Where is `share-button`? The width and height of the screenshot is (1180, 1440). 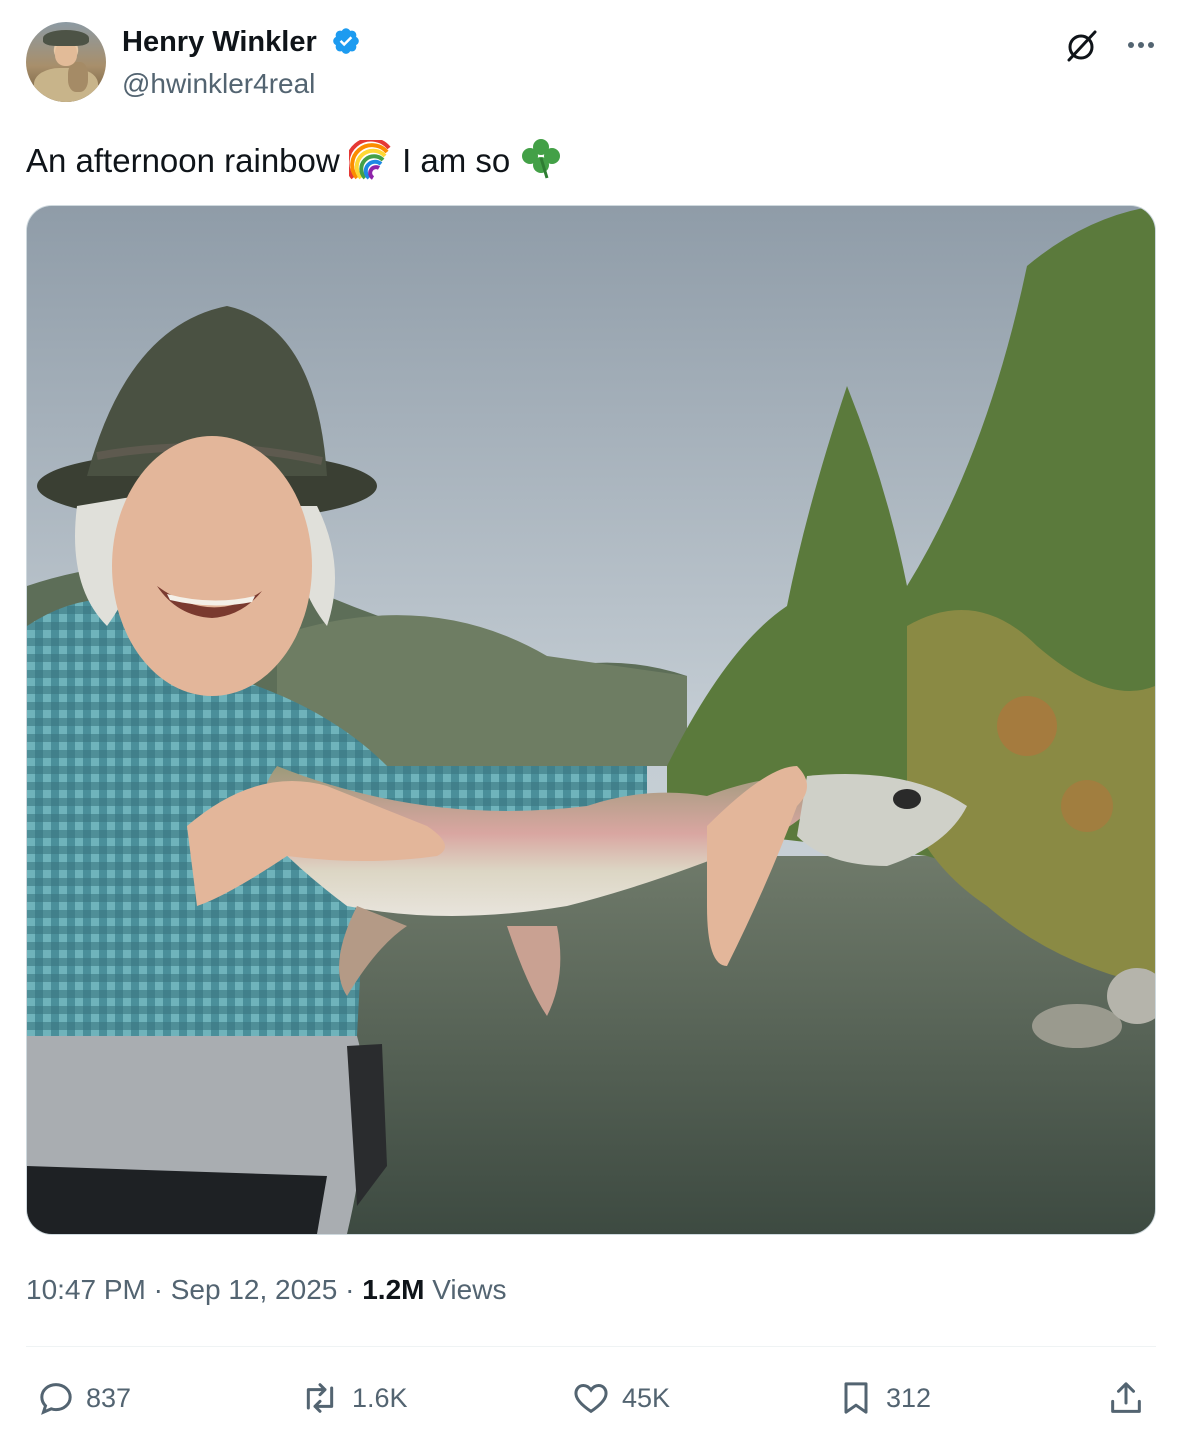 share-button is located at coordinates (1131, 1398).